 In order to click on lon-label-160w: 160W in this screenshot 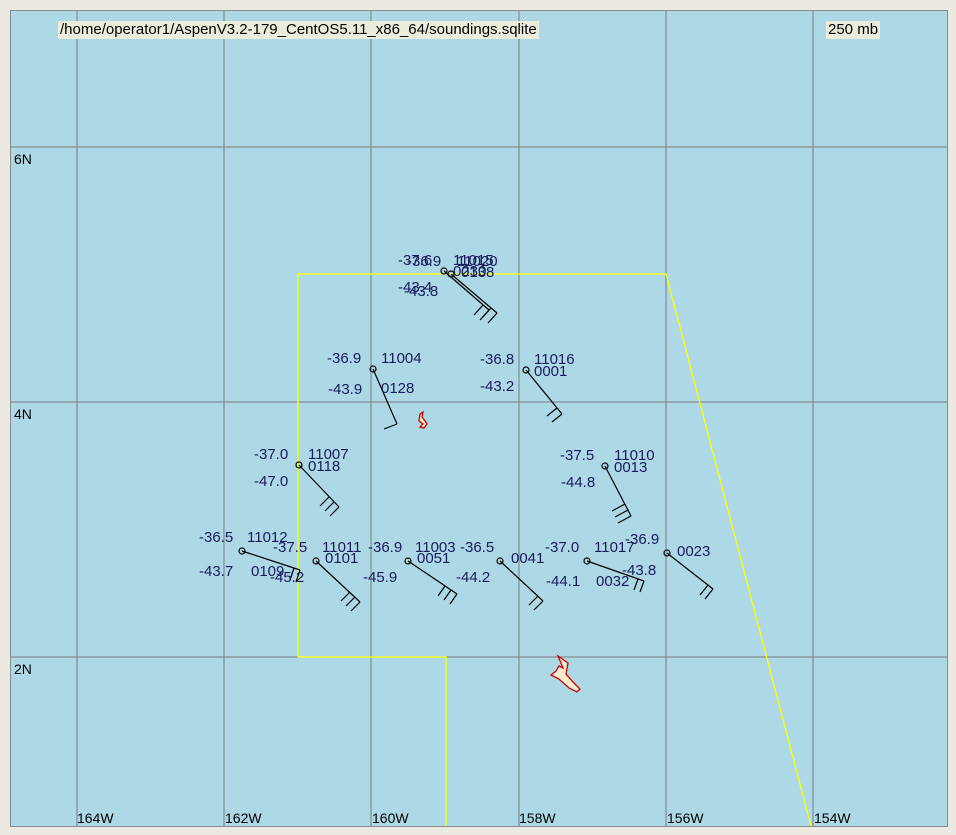, I will do `click(390, 818)`.